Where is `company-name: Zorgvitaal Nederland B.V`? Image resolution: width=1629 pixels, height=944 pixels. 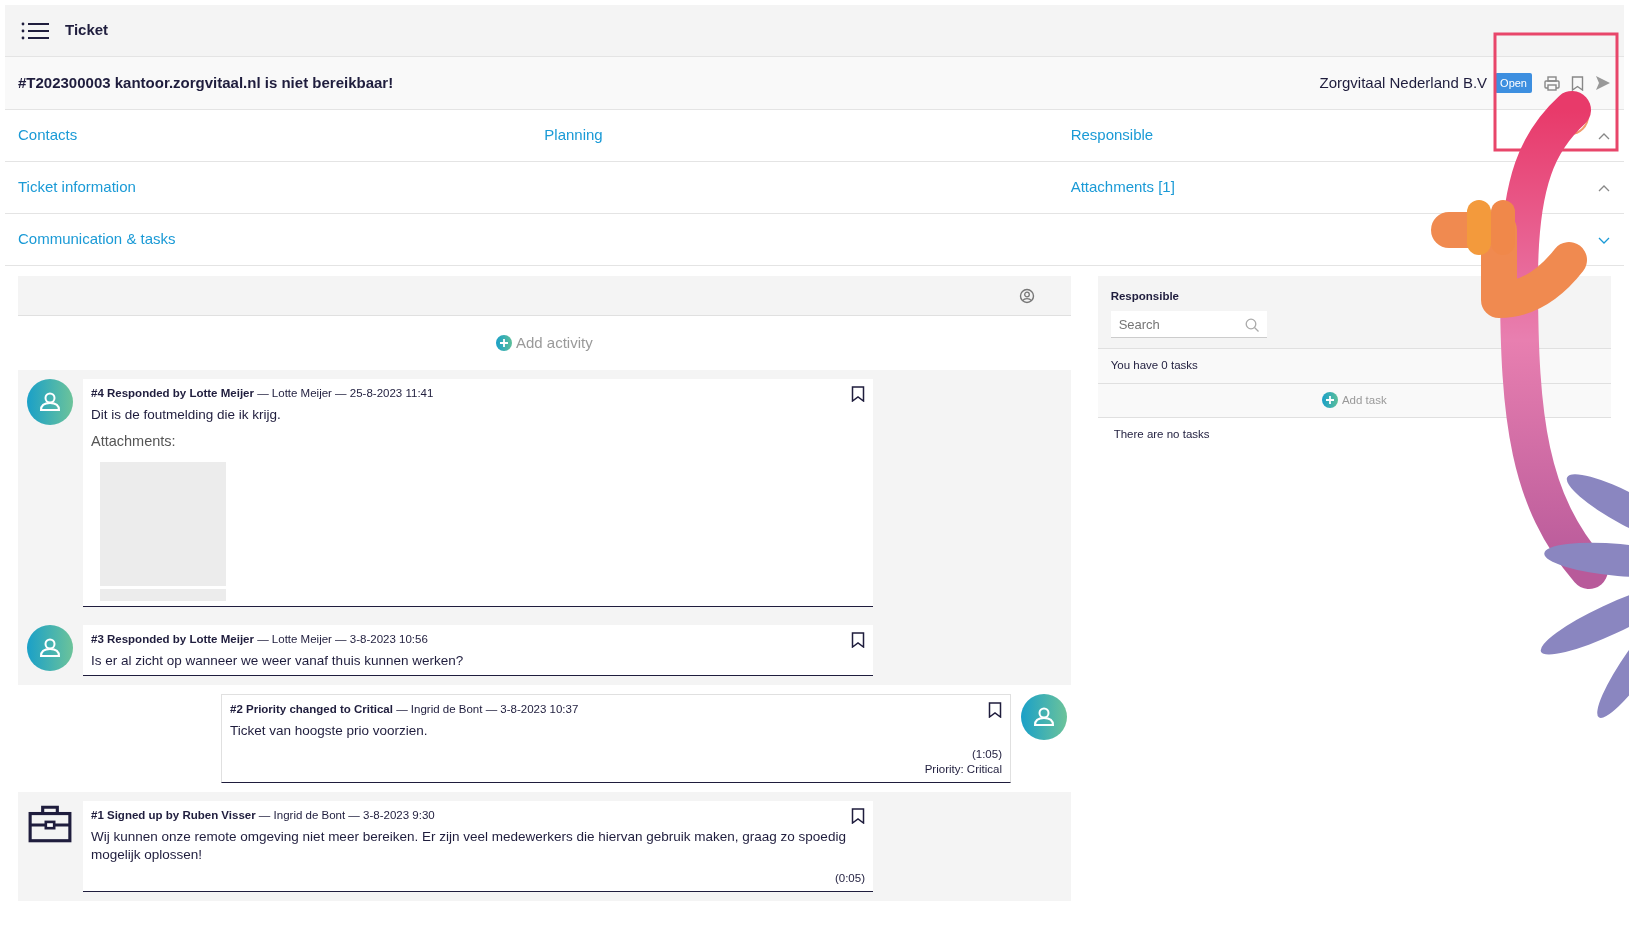 company-name: Zorgvitaal Nederland B.V is located at coordinates (1403, 82).